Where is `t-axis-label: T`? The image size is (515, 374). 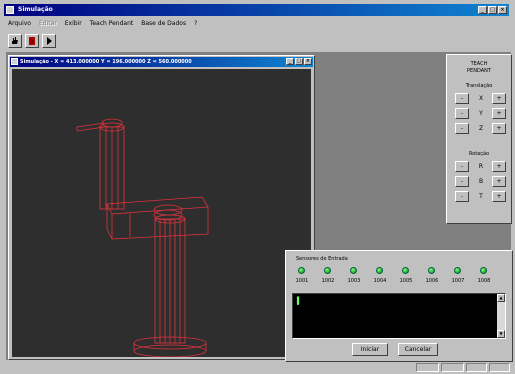
t-axis-label: T is located at coordinates (481, 196).